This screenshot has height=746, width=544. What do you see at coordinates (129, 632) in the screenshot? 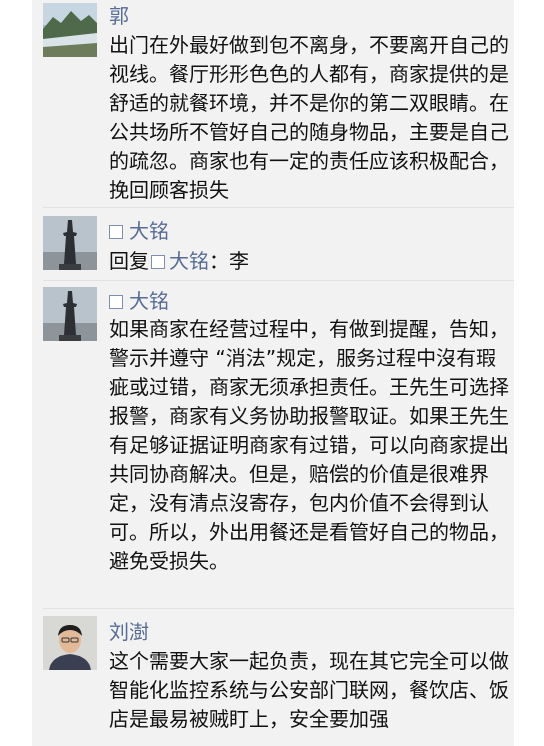
I see `comment-author: 刘澍` at bounding box center [129, 632].